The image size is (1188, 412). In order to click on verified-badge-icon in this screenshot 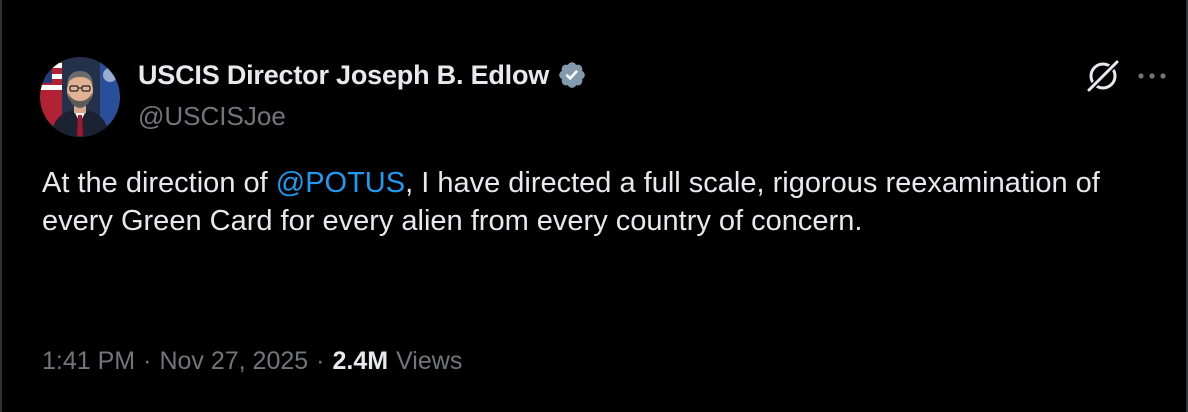, I will do `click(572, 75)`.